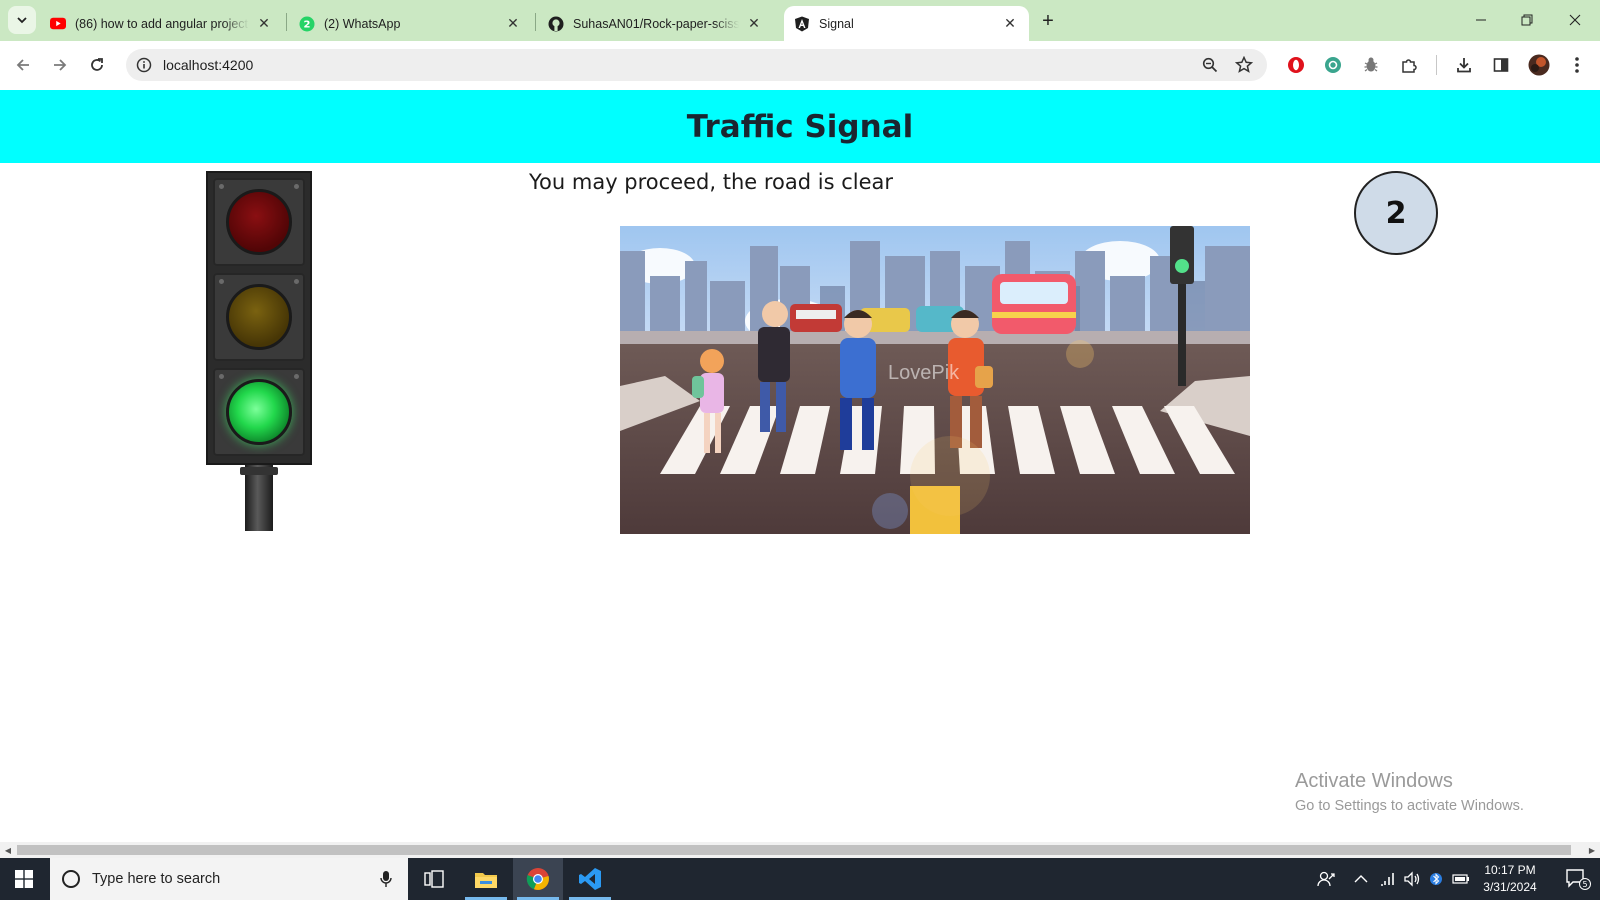 Image resolution: width=1600 pixels, height=900 pixels. I want to click on scroll-left-arrow-icon: ◀, so click(8, 850).